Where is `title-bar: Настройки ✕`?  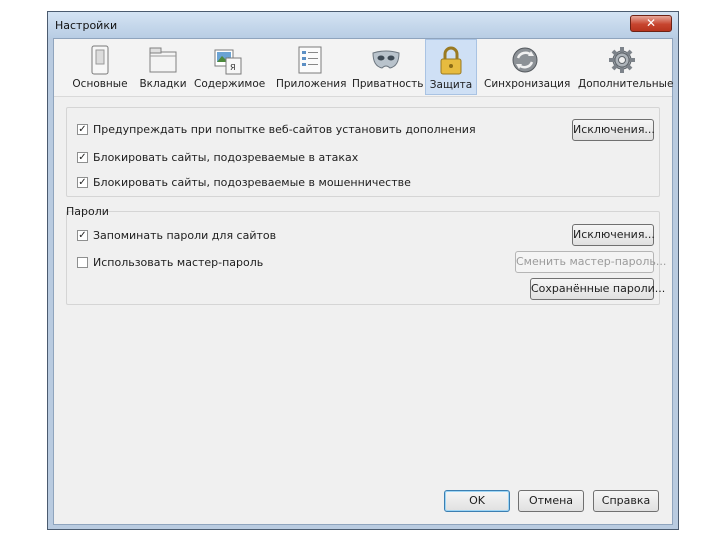
title-bar: Настройки ✕ is located at coordinates (363, 25).